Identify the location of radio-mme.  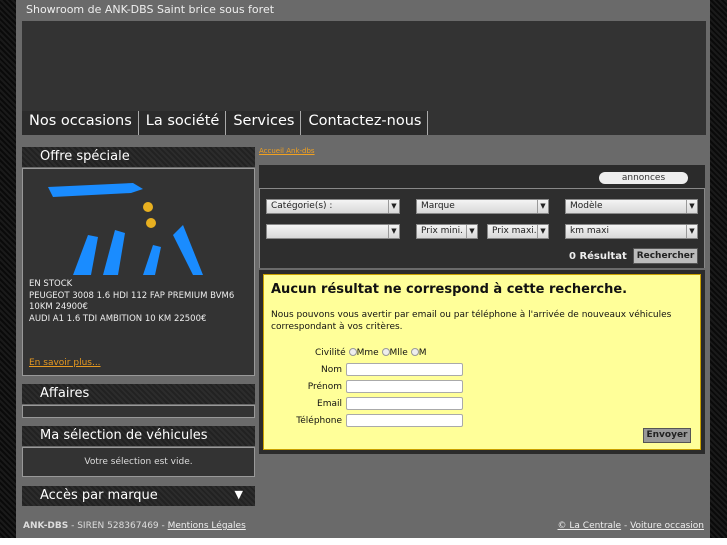
(352, 352).